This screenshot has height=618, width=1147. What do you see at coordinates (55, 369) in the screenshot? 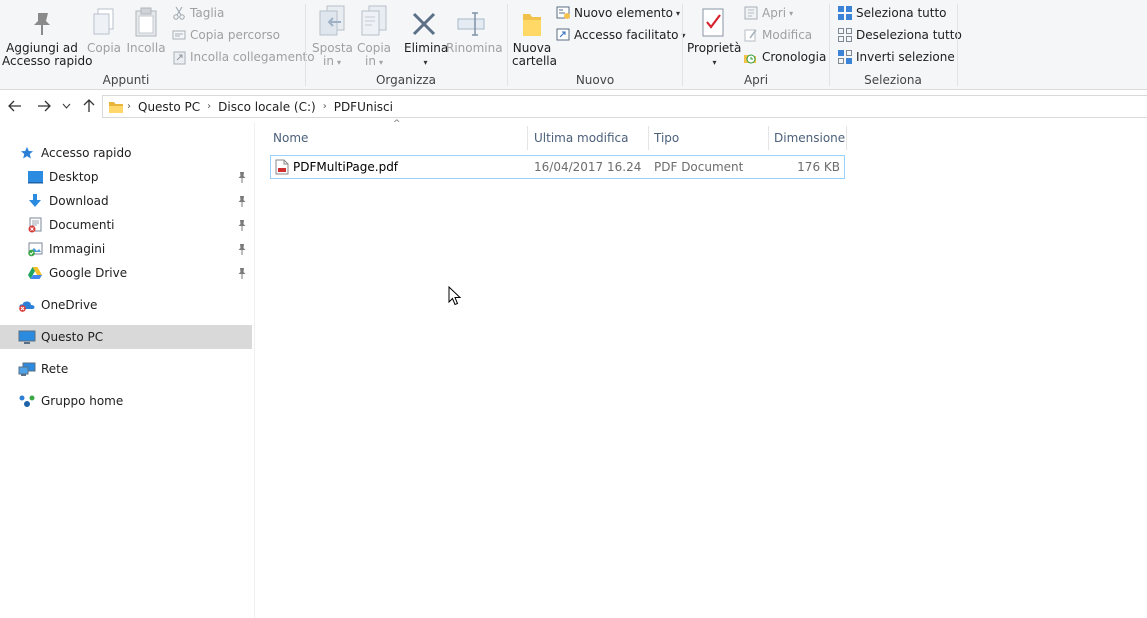
I see `nav-label: Rete` at bounding box center [55, 369].